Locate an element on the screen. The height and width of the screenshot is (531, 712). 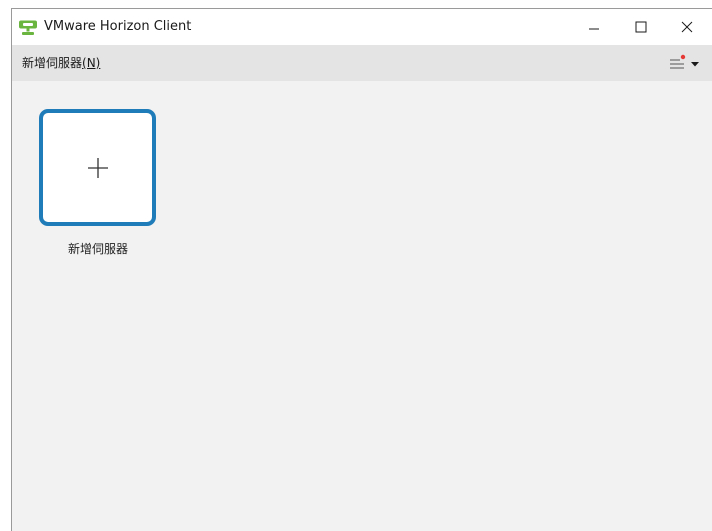
add-server-mnemonic: (N) is located at coordinates (91, 63).